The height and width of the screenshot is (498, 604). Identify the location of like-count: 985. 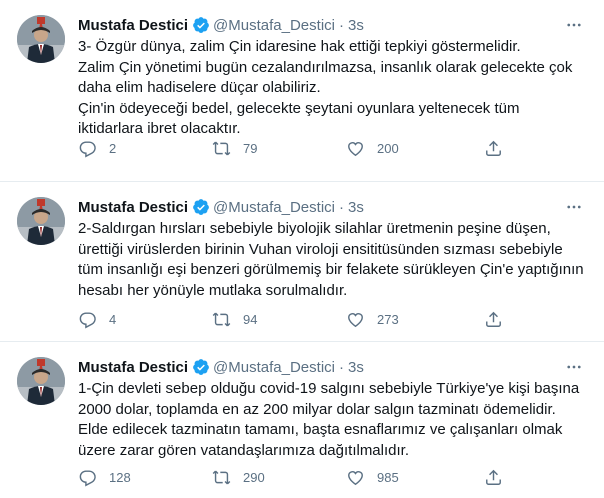
(388, 477).